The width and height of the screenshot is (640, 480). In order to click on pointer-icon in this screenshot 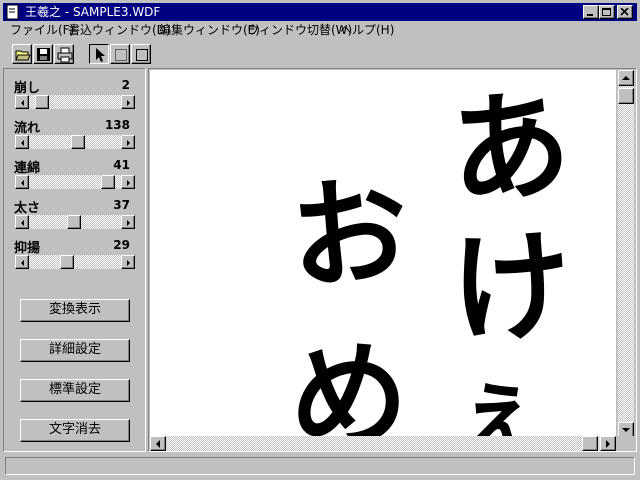, I will do `click(100, 55)`.